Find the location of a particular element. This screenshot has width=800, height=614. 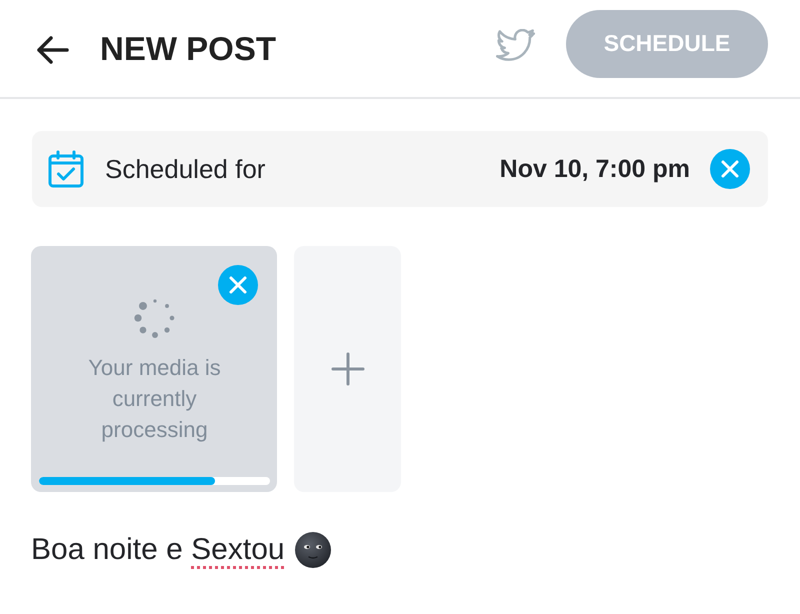

schedule-date: Nov 10, 7:00 pm is located at coordinates (595, 169).